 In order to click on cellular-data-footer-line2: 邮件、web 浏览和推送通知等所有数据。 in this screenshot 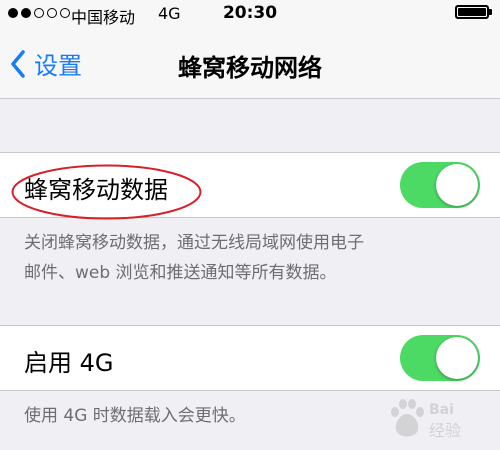, I will do `click(180, 273)`.